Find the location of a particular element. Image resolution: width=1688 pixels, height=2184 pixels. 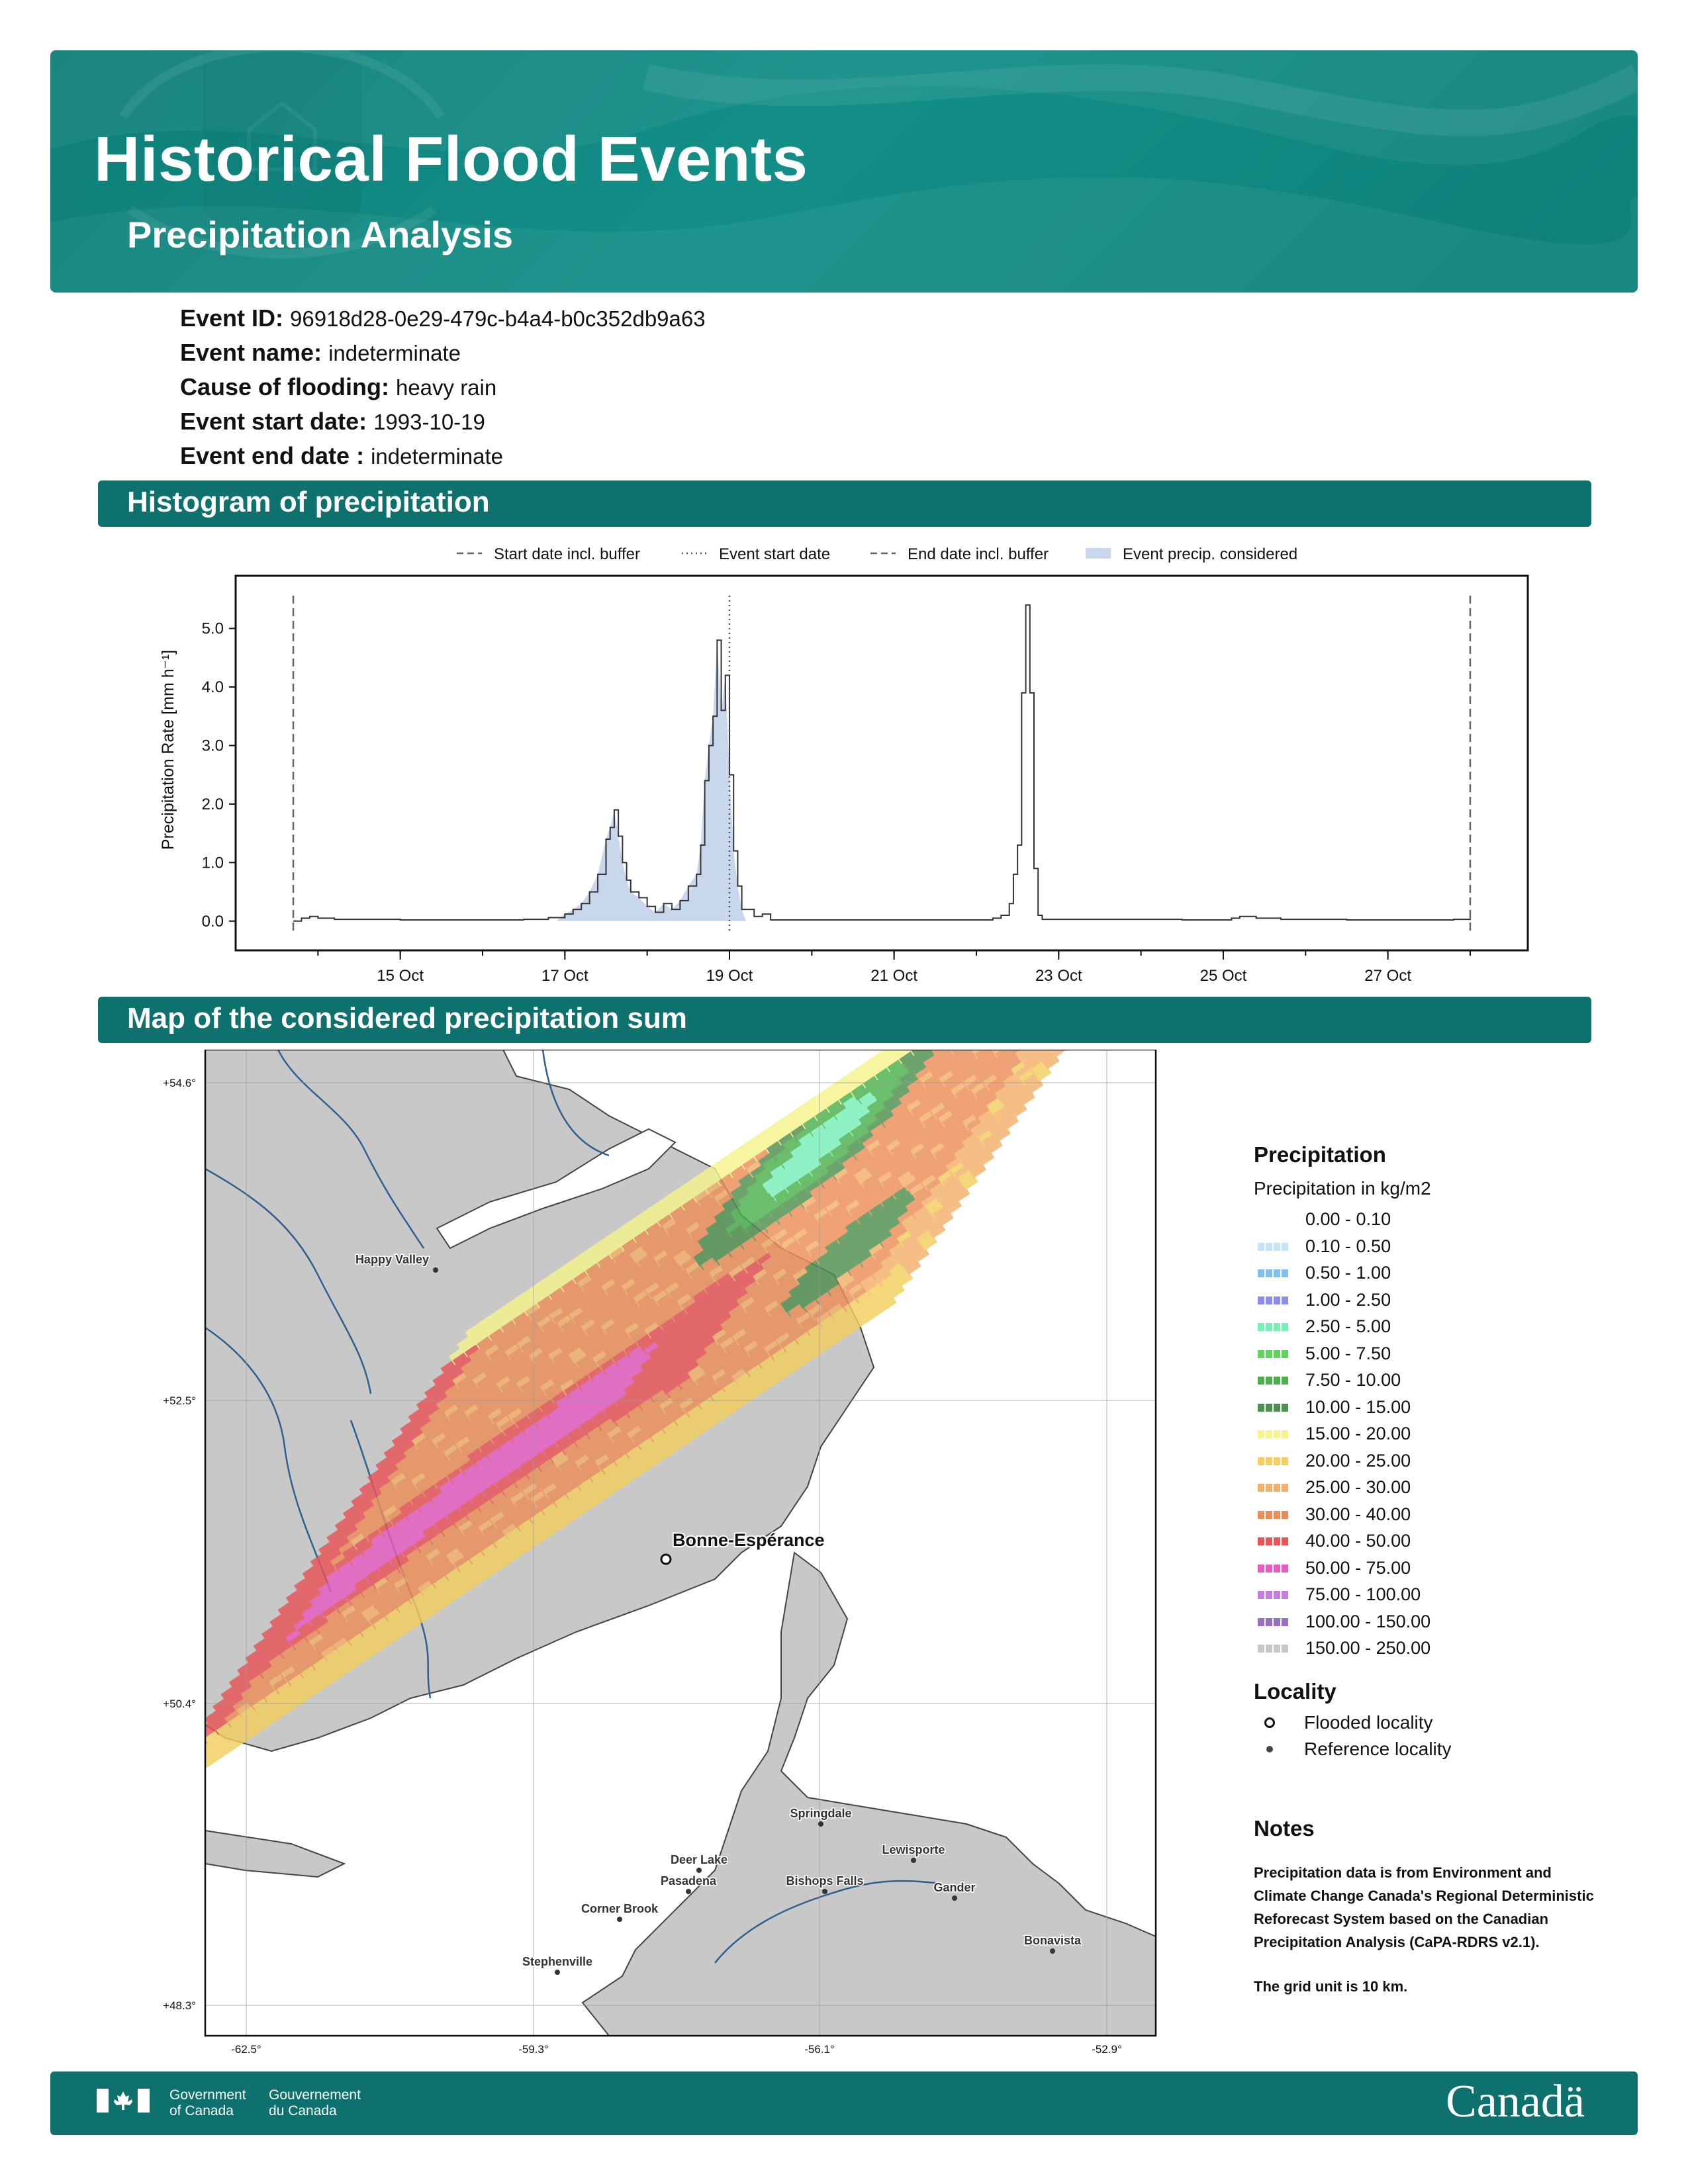

lat-label: +52.5° is located at coordinates (179, 1400).